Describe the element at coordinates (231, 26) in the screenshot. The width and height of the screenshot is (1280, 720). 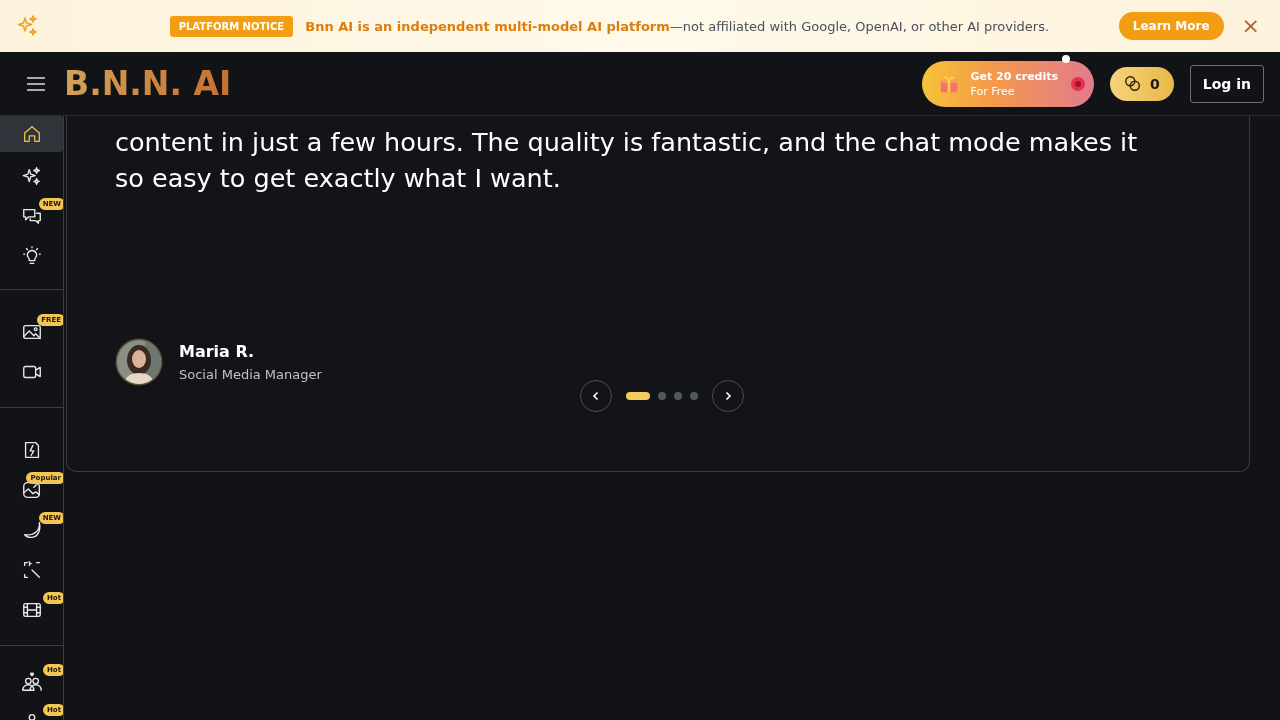
I see `notice-badge: PLATFORM NOTICE` at that location.